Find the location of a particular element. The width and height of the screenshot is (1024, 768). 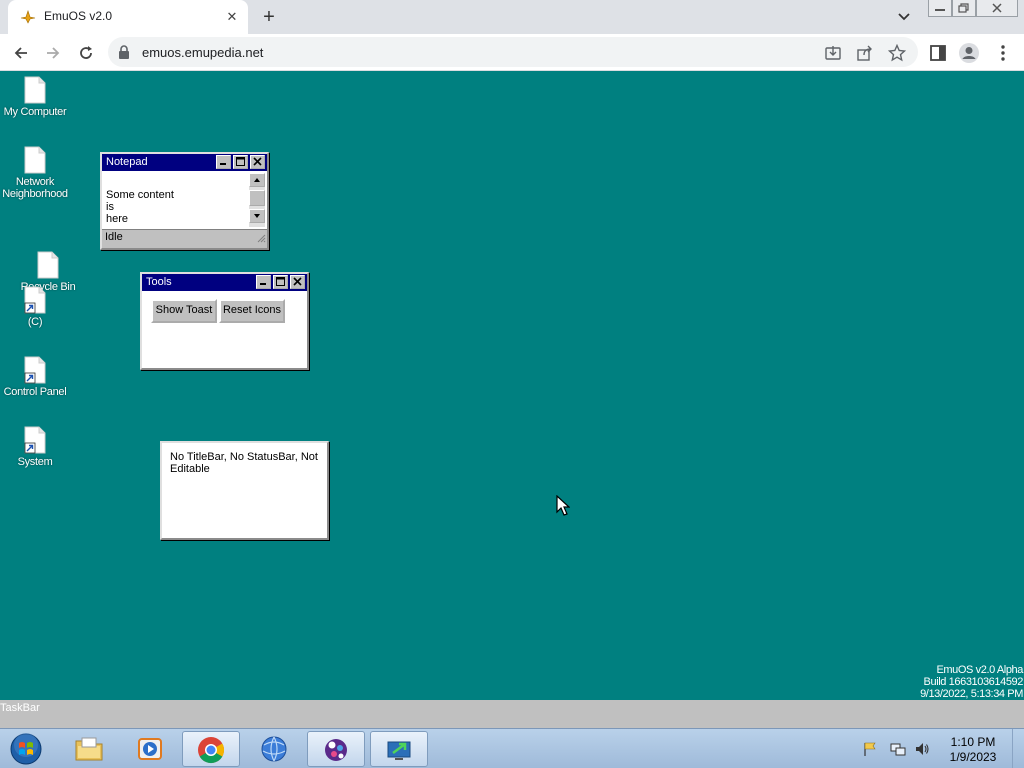

taskbar-app-launcher is located at coordinates (336, 749).